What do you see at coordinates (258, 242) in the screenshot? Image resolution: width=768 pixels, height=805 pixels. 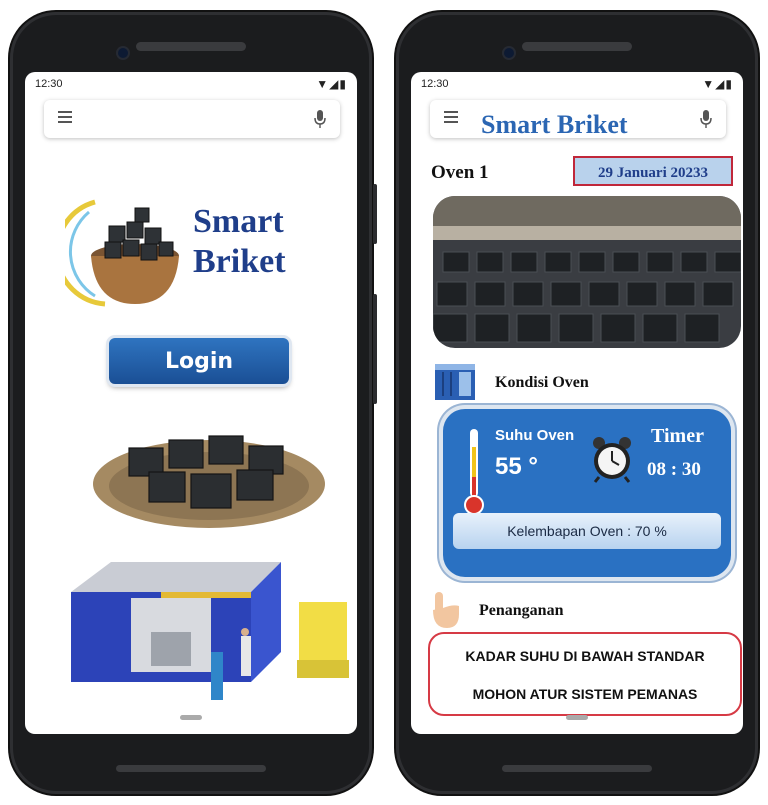 I see `logo-text: Smart Briket` at bounding box center [258, 242].